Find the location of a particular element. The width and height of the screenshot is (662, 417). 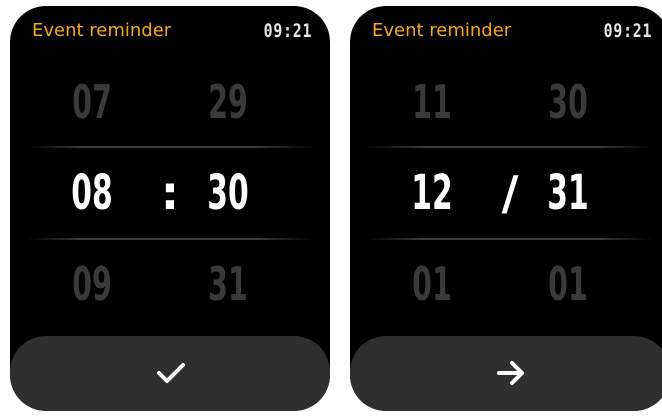

minute-previous: 29 is located at coordinates (228, 102).